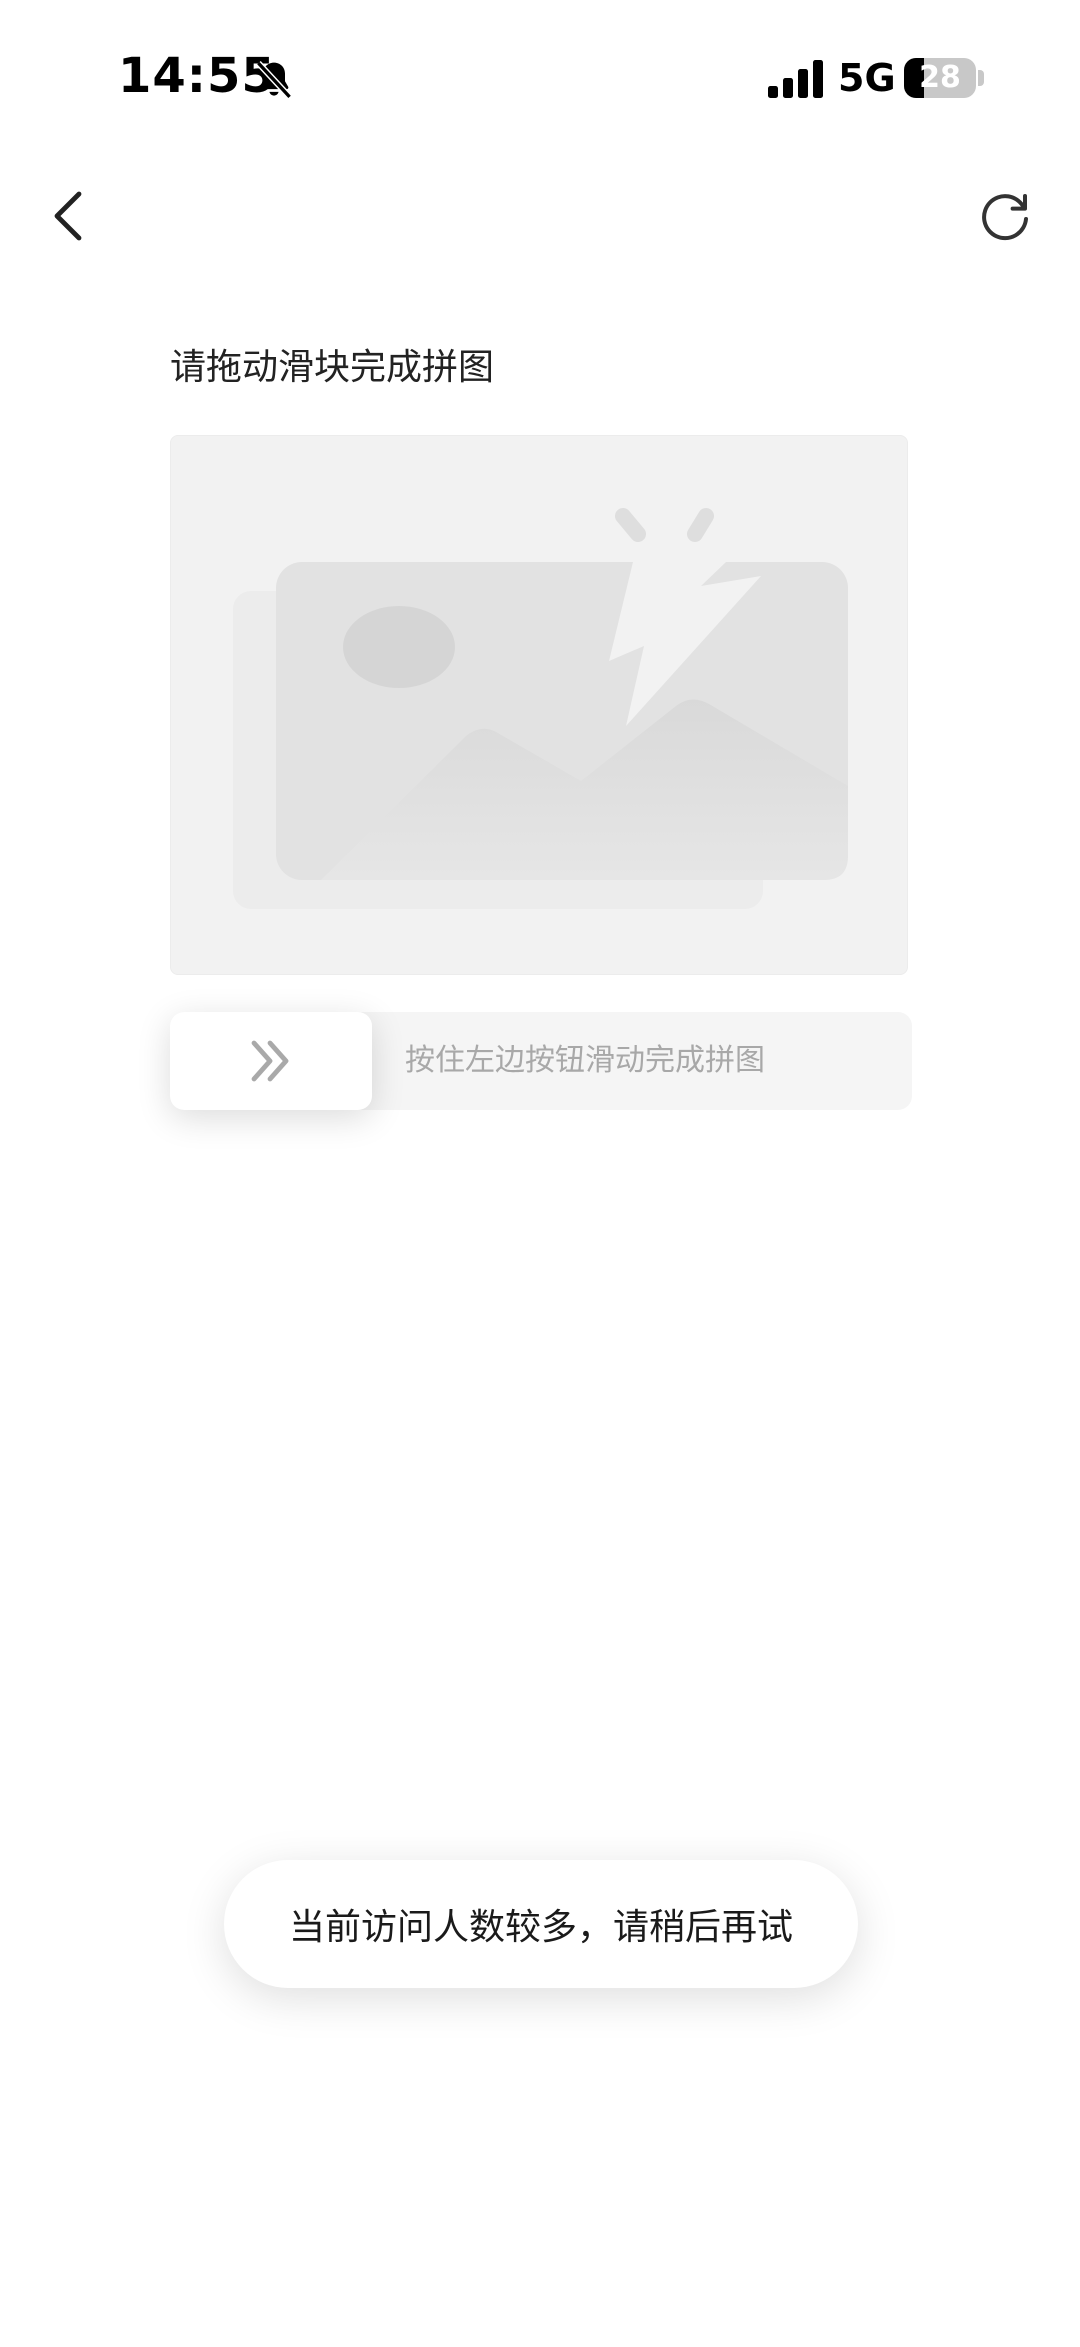  I want to click on battery-icon: 28, so click(940, 78).